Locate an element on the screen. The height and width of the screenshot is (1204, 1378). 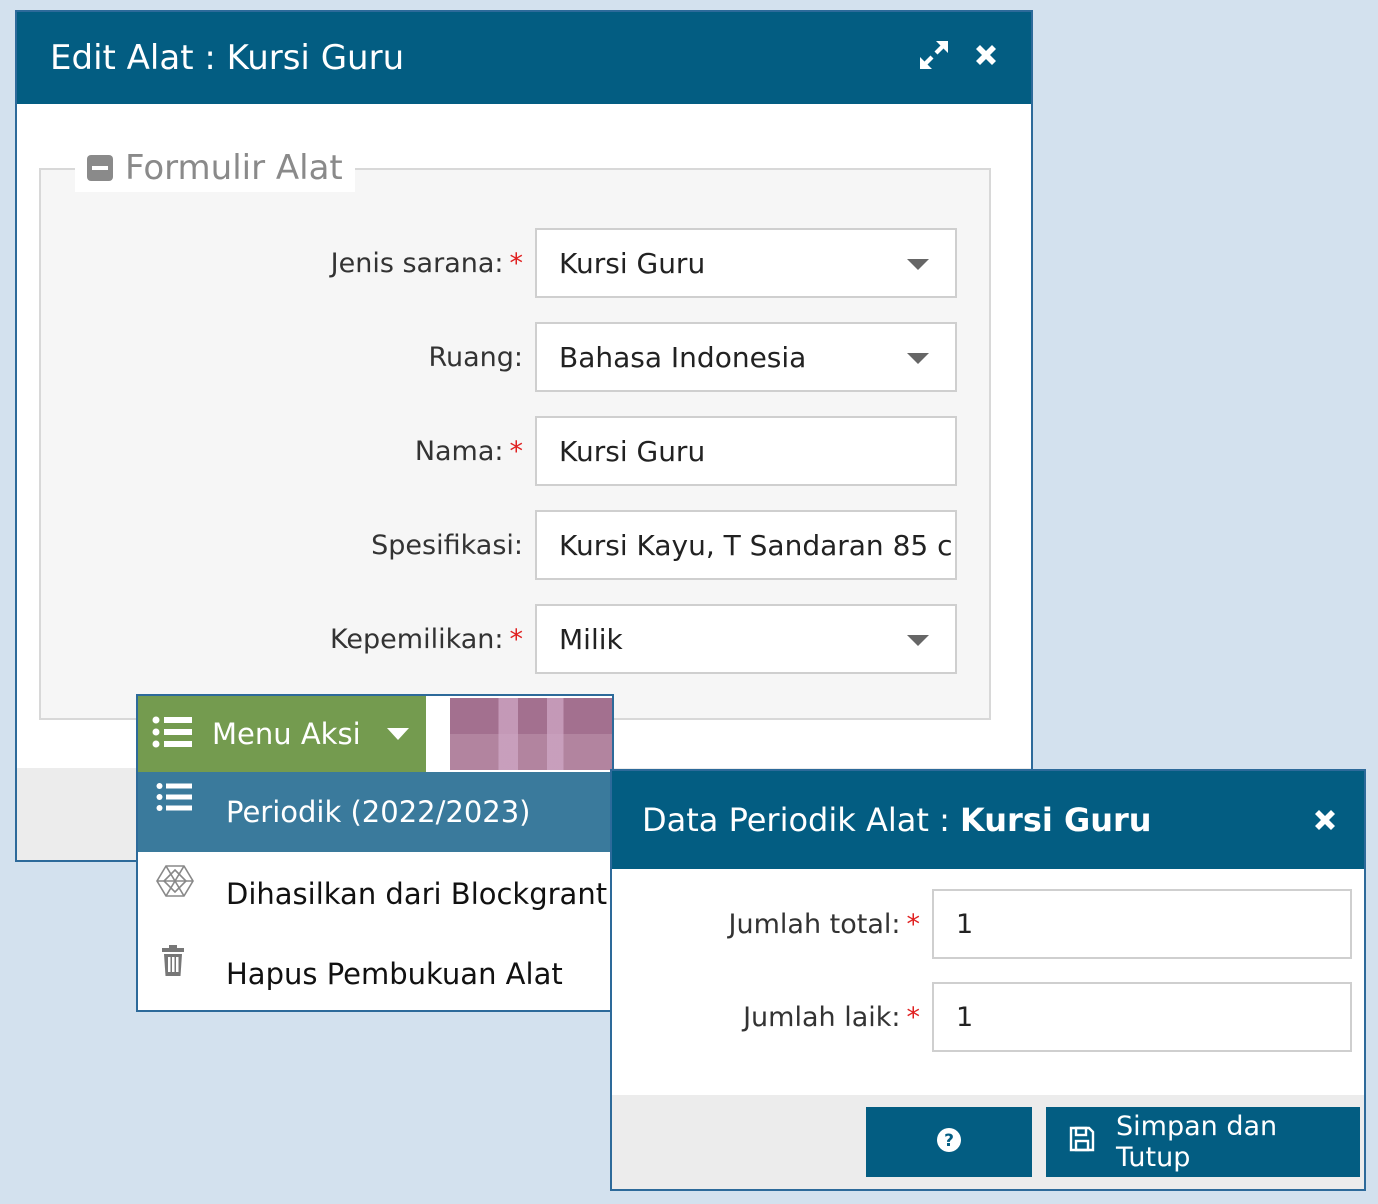
select-value: Kursi Guru is located at coordinates (632, 263).